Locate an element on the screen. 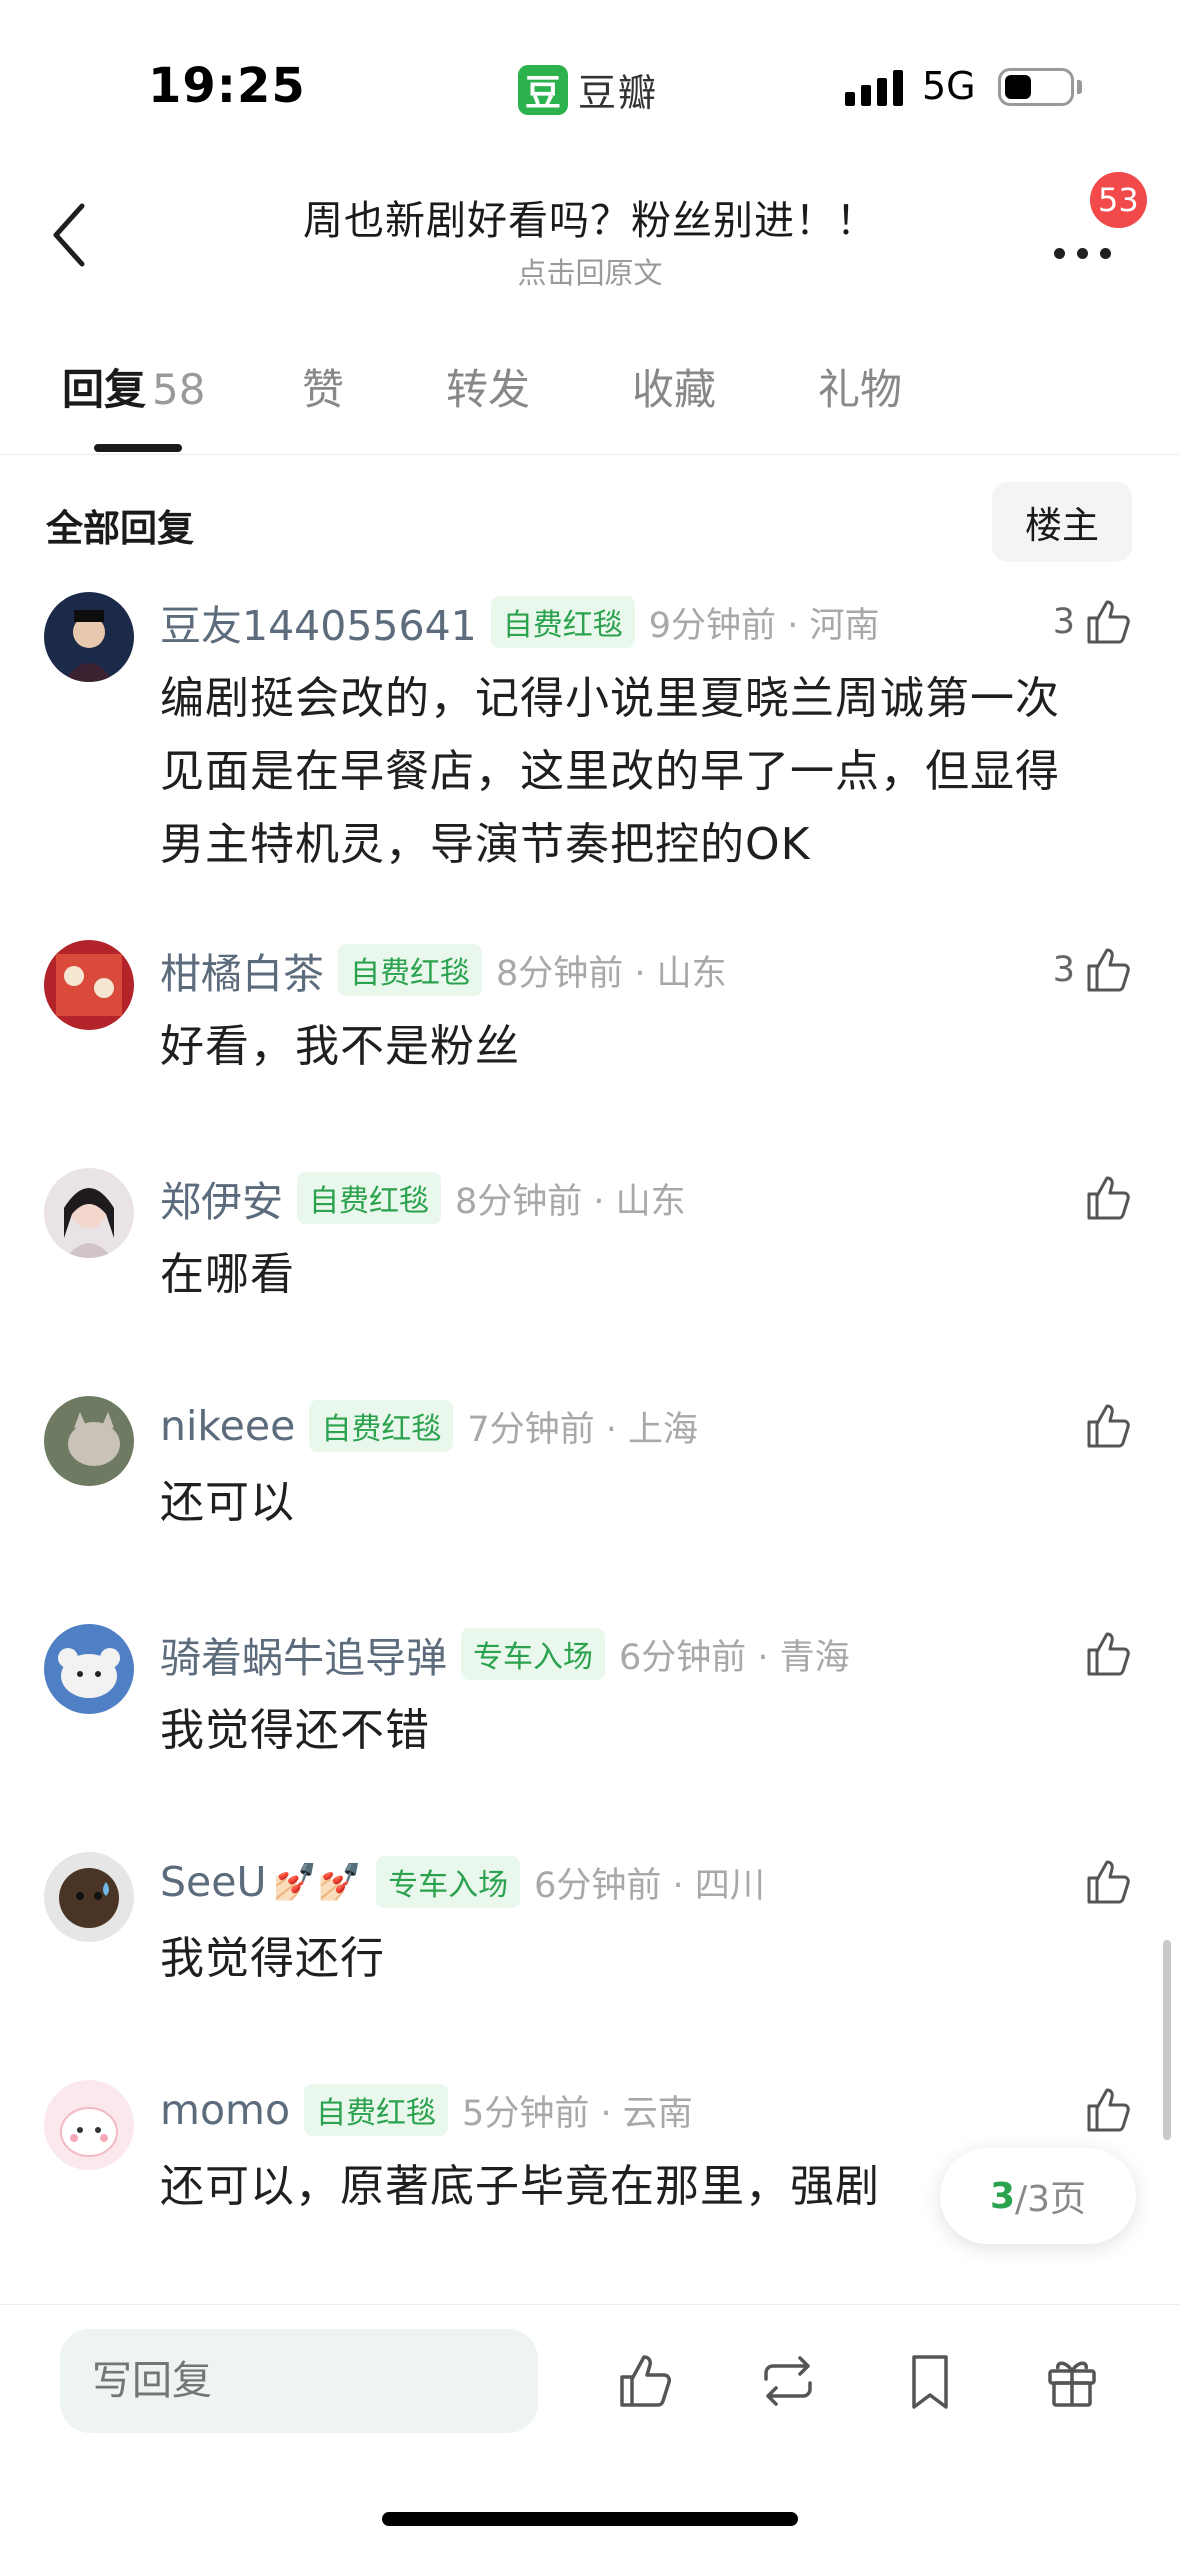  comment-time-location: 7分钟前 · 上海 is located at coordinates (583, 1429).